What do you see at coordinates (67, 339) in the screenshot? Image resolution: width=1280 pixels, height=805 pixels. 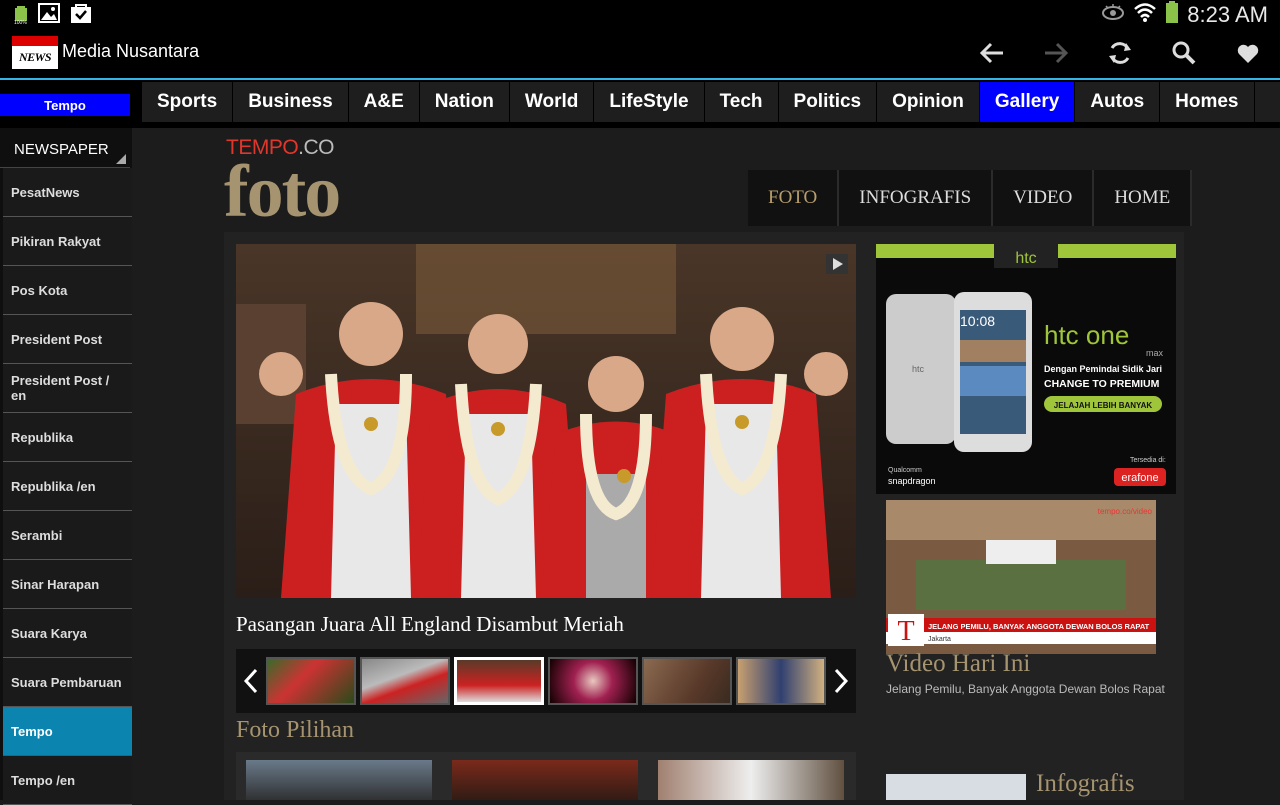 I see `sidebar-item-president-post: President Post` at bounding box center [67, 339].